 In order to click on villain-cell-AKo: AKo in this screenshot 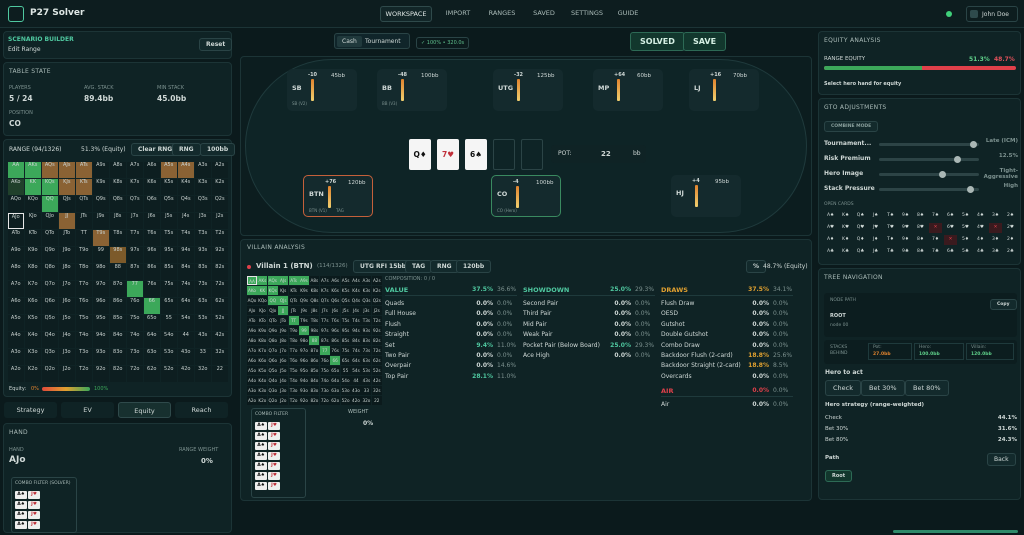, I will do `click(252, 290)`.